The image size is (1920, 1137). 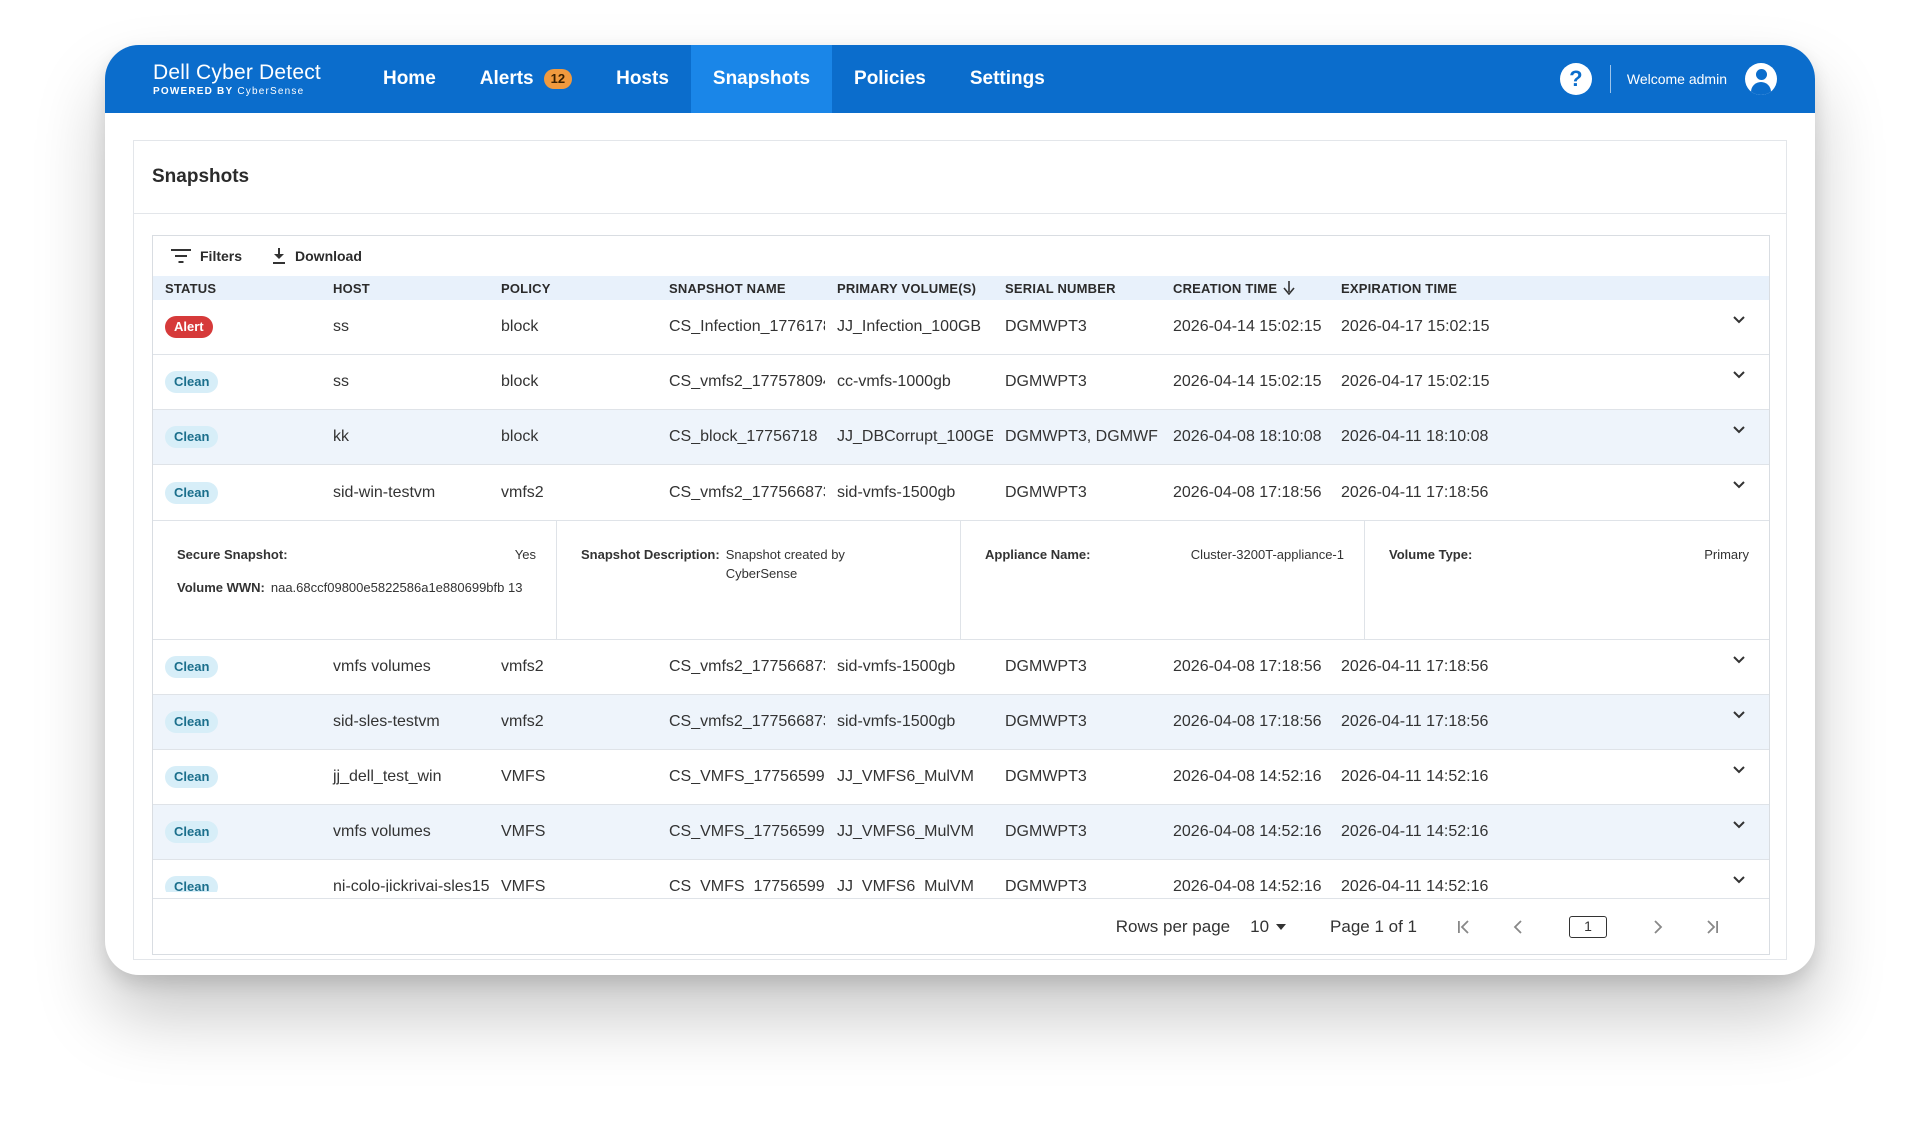 I want to click on nav-hosts: Hosts, so click(x=642, y=79).